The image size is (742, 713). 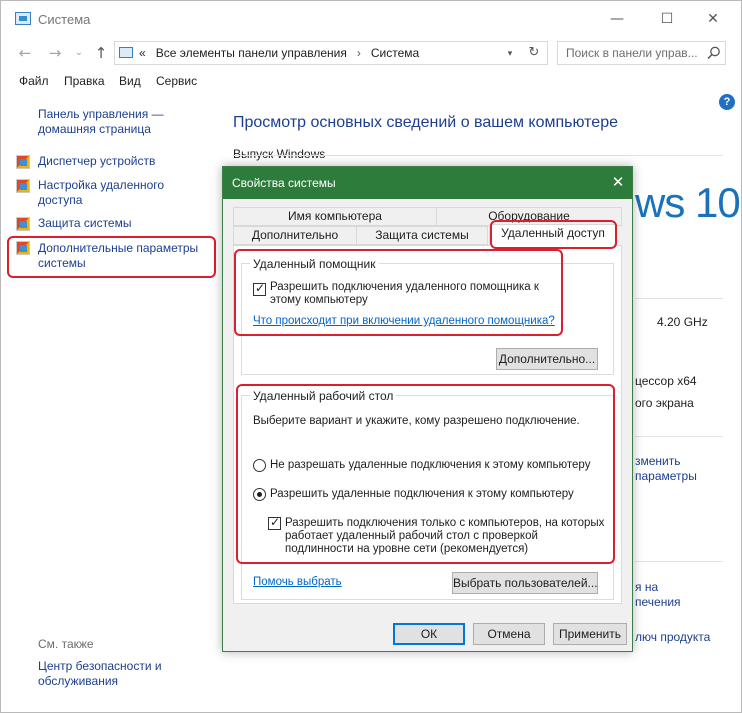 What do you see at coordinates (510, 53) in the screenshot?
I see `address-dropdown-icon: ▾` at bounding box center [510, 53].